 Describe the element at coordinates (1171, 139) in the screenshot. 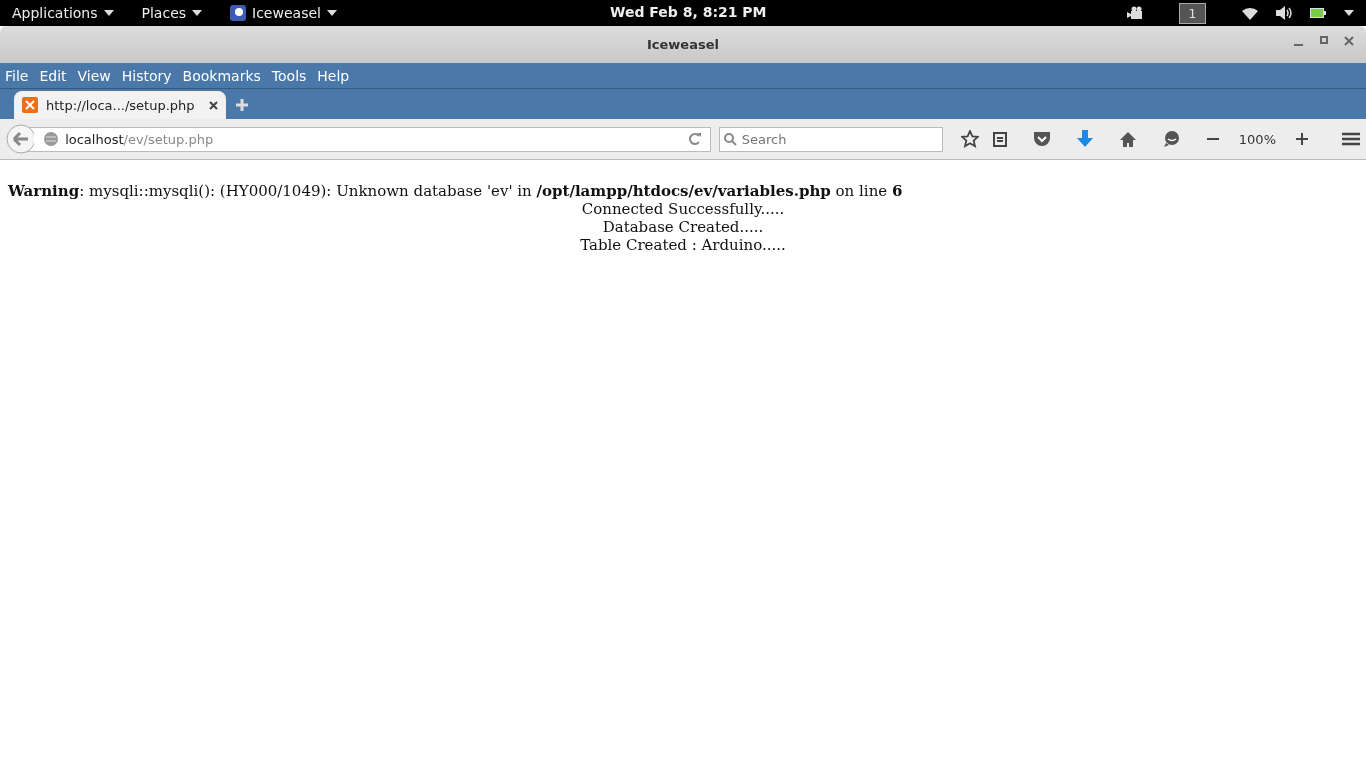

I see `chat-icon` at that location.